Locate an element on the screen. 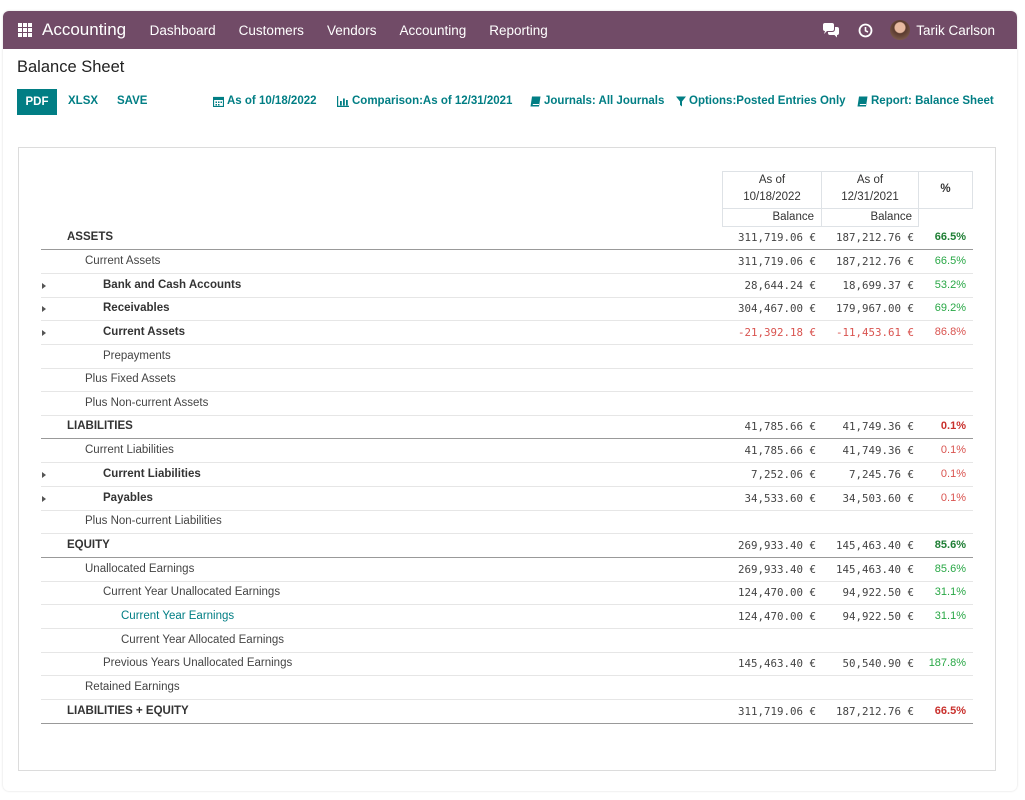 This screenshot has height=800, width=1025. chat-icon is located at coordinates (831, 30).